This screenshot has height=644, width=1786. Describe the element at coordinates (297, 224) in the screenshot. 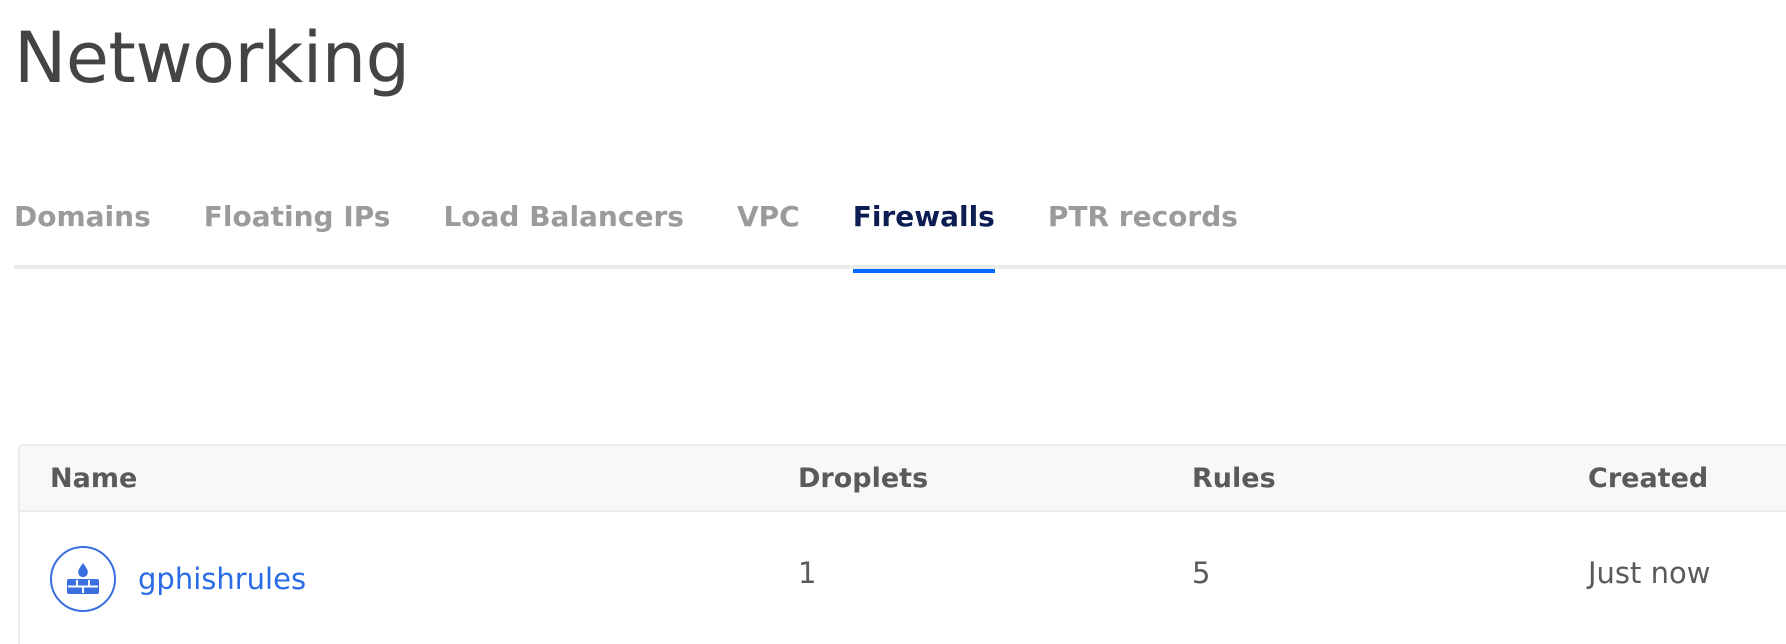

I see `tab-floating-ips: Floating IPs` at that location.